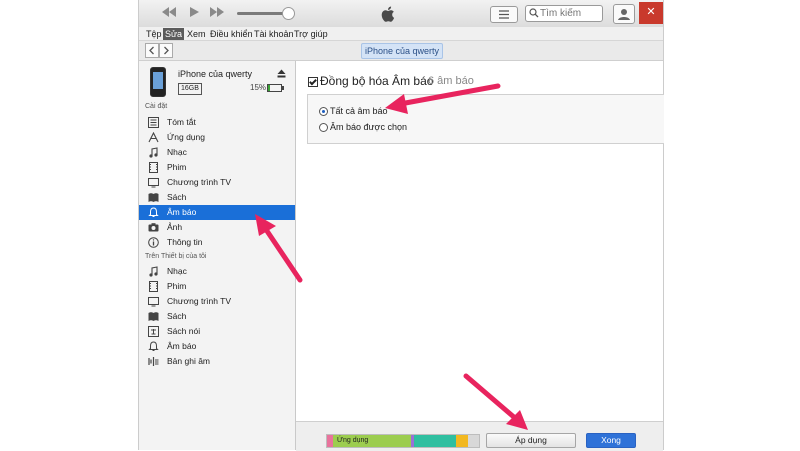  I want to click on arrow-to-all-tones, so click(443, 98).